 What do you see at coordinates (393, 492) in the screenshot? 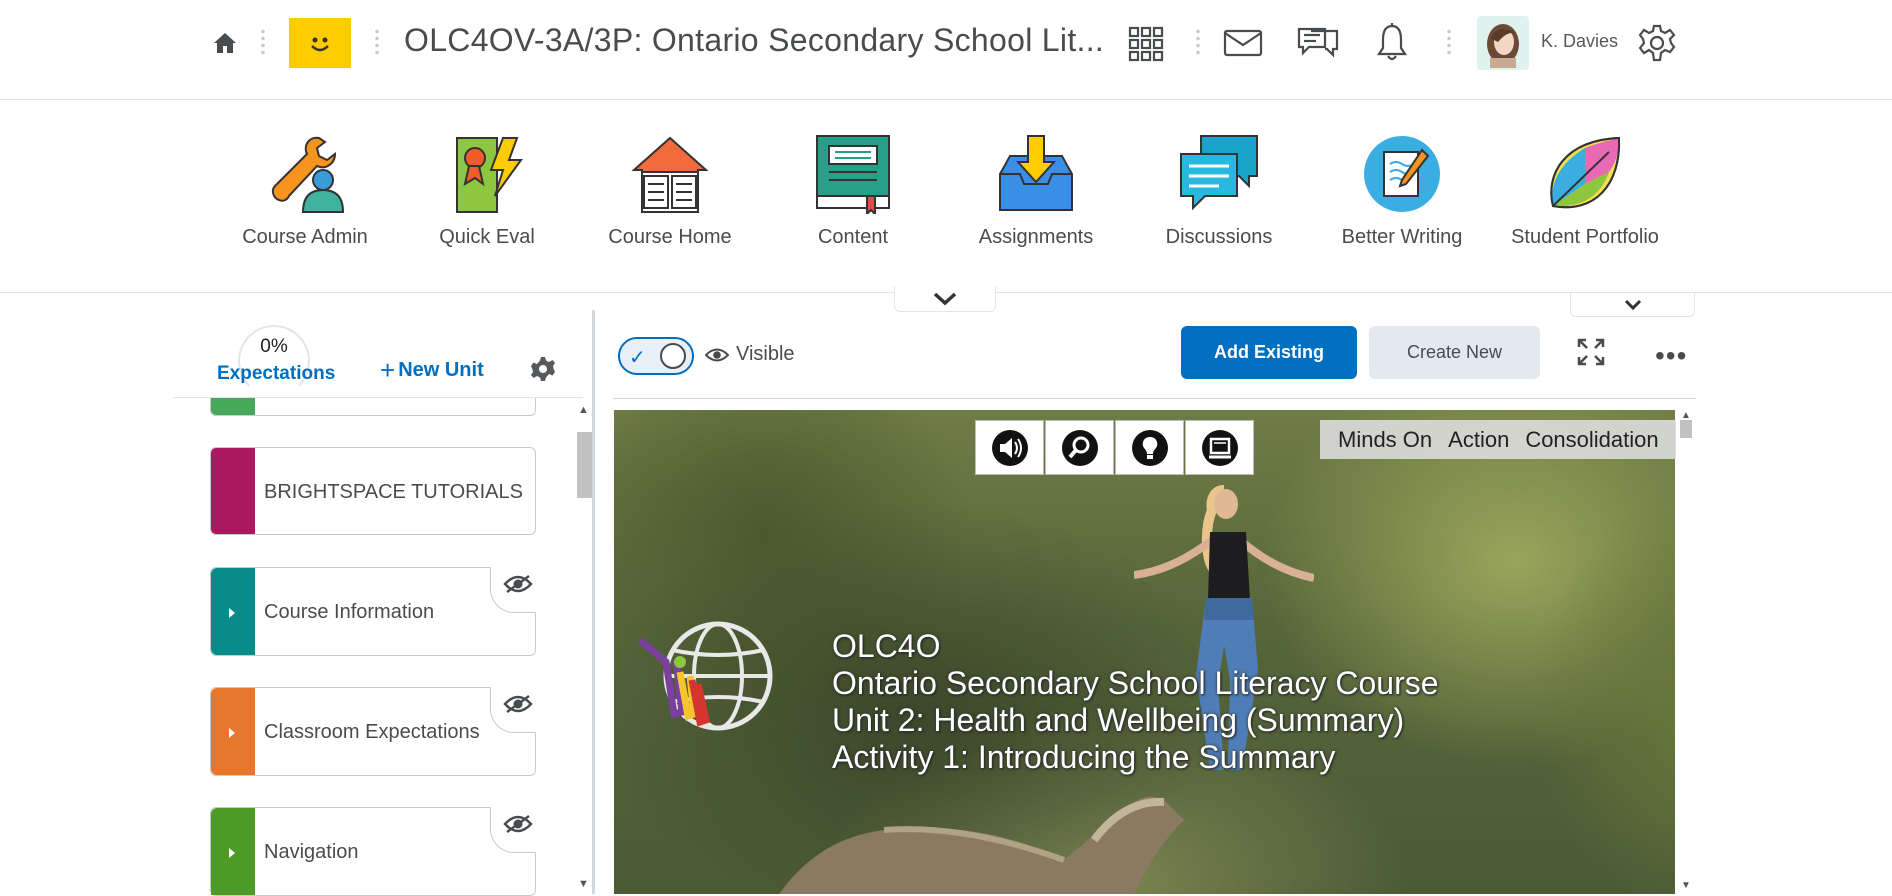
I see `unit-title: BRIGHTSPACE TUTORIALS` at bounding box center [393, 492].